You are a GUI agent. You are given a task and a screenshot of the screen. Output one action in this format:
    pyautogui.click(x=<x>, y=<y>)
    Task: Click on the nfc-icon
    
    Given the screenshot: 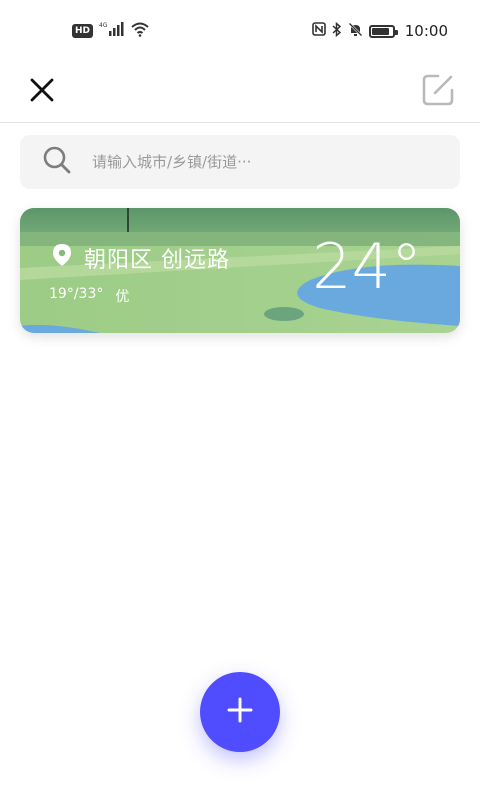 What is the action you would take?
    pyautogui.click(x=318, y=31)
    